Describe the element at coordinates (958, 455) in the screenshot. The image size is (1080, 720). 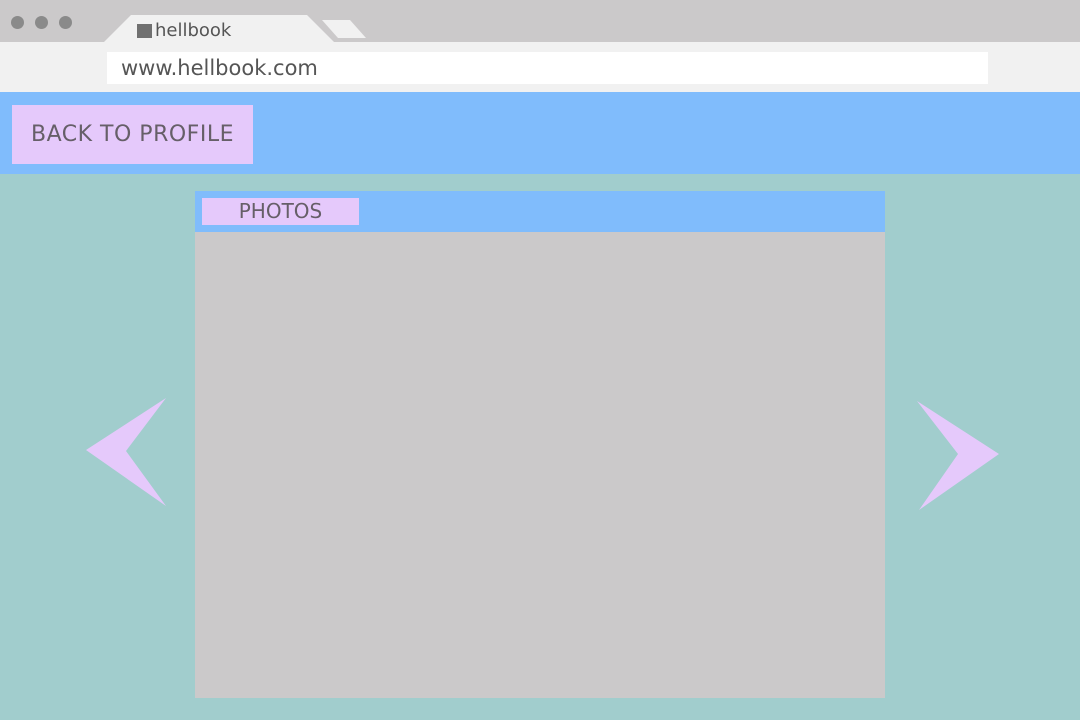
I see `arrow-right-icon` at that location.